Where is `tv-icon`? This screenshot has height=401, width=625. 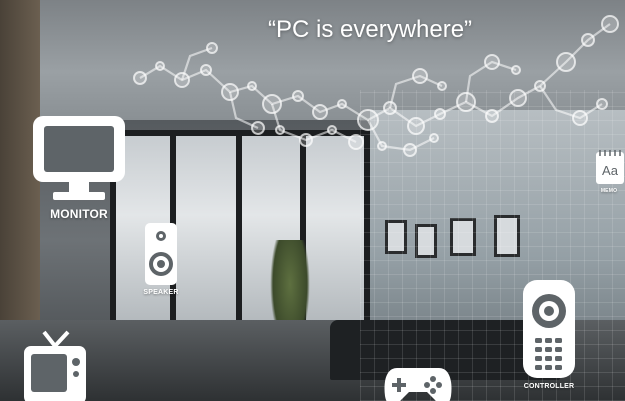 tv-icon is located at coordinates (55, 365).